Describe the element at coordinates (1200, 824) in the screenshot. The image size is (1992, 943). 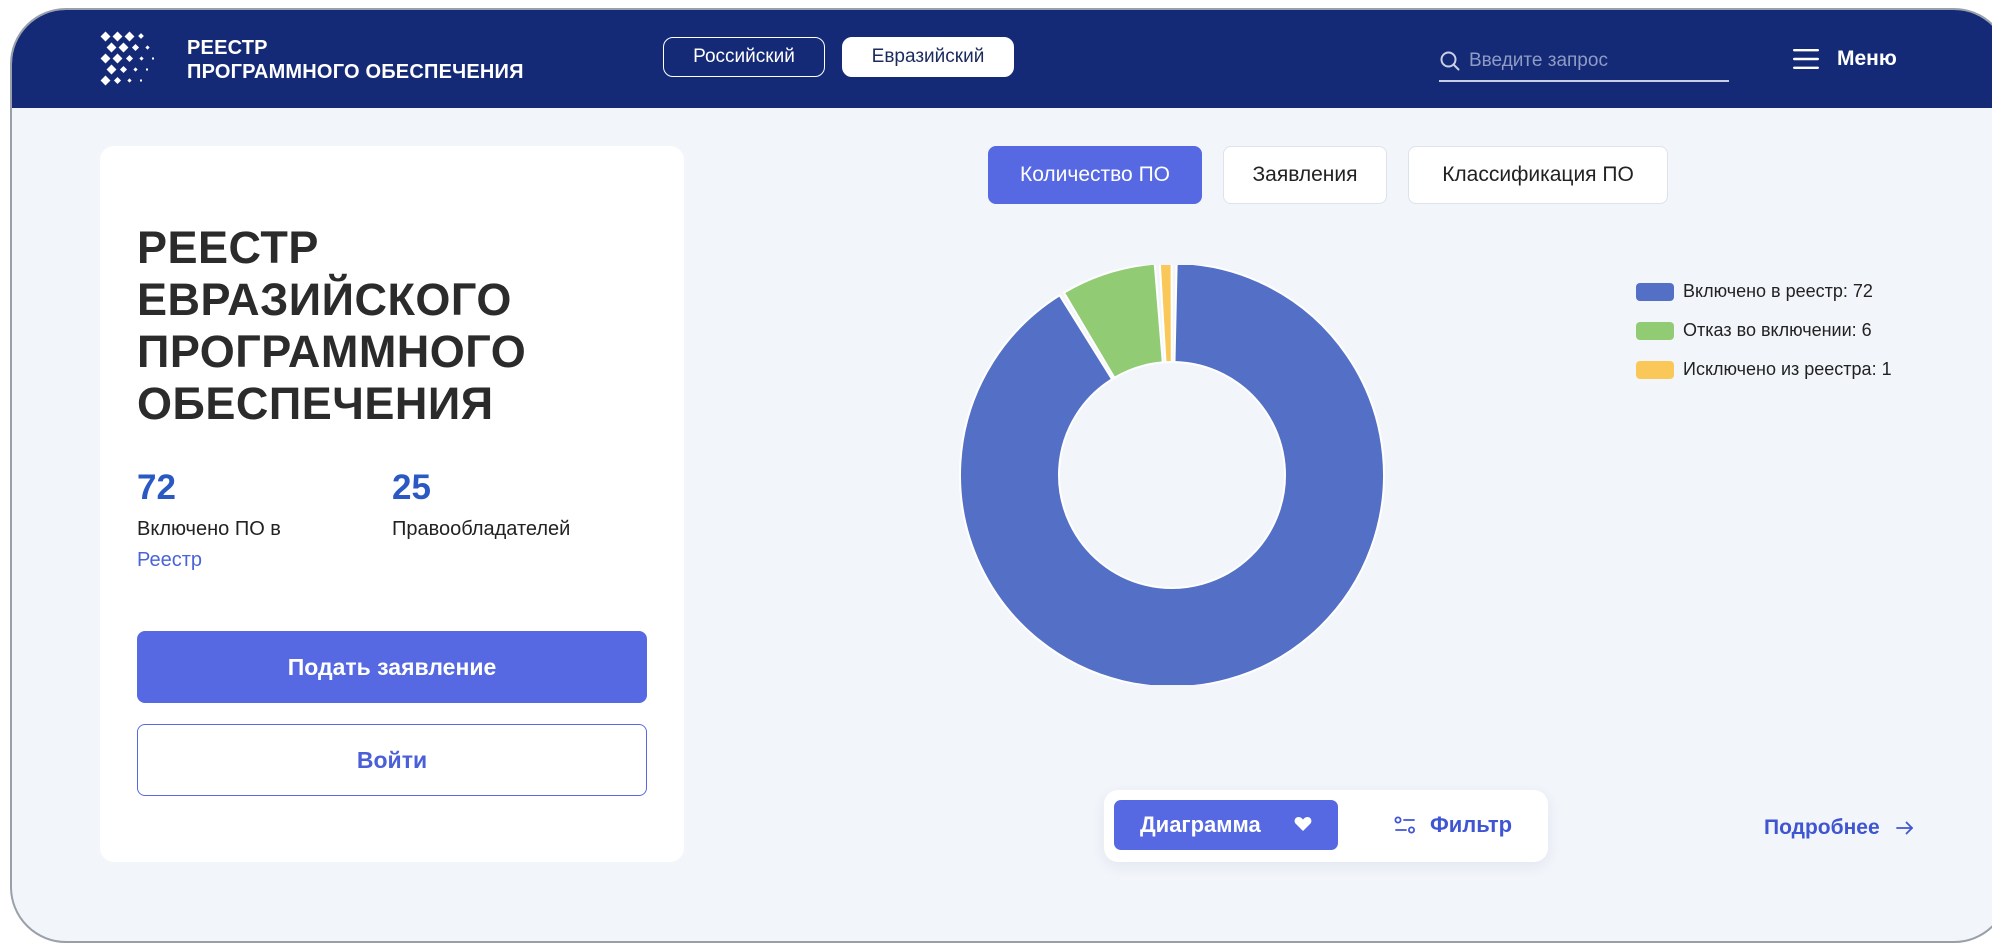
I see `view-selector-label: Диаграмма` at that location.